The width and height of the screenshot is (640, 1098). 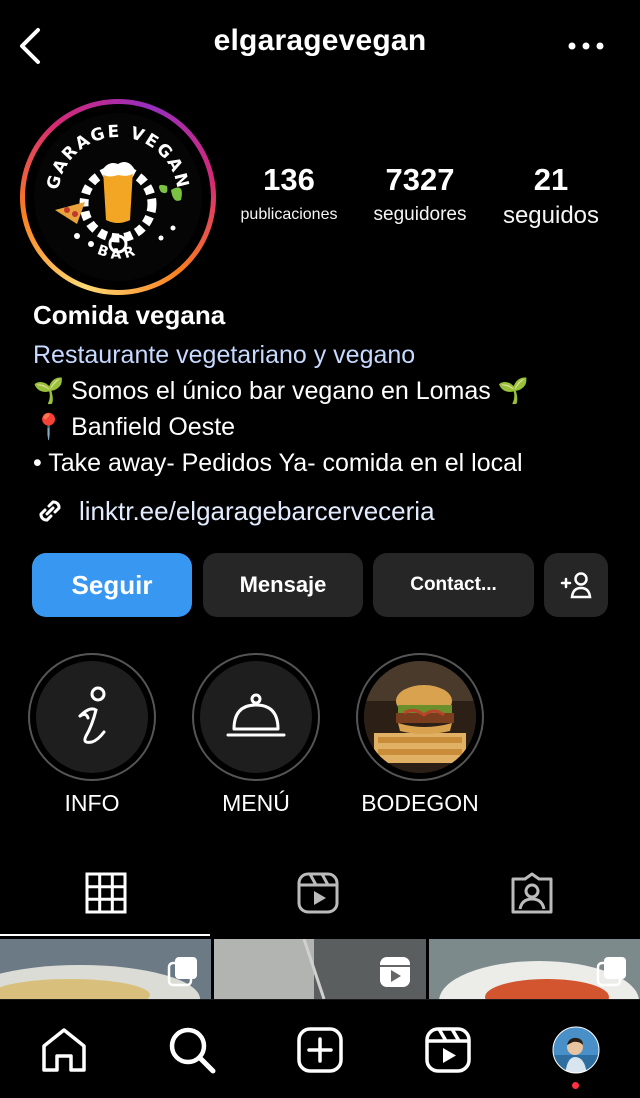 I want to click on nav-search, so click(x=192, y=1050).